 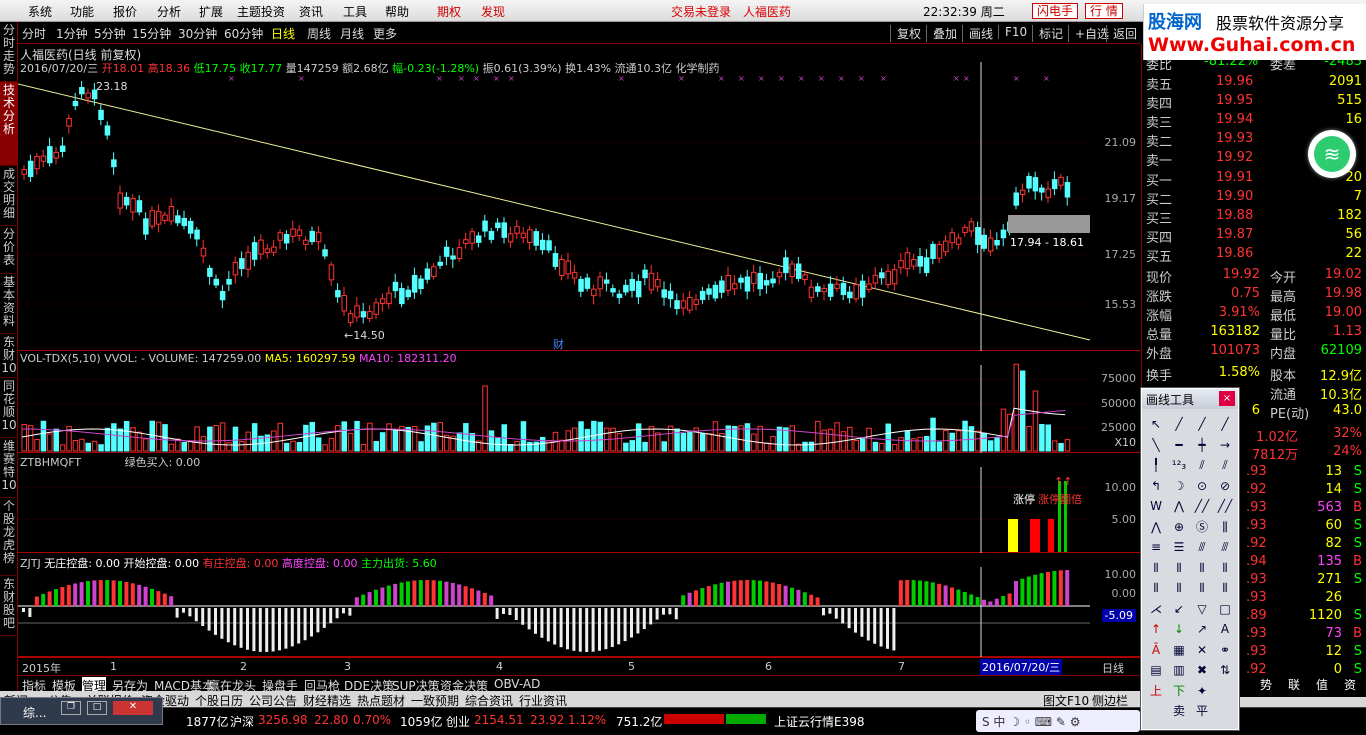 What do you see at coordinates (1202, 711) in the screenshot?
I see `close-text-tool-icon: 平` at bounding box center [1202, 711].